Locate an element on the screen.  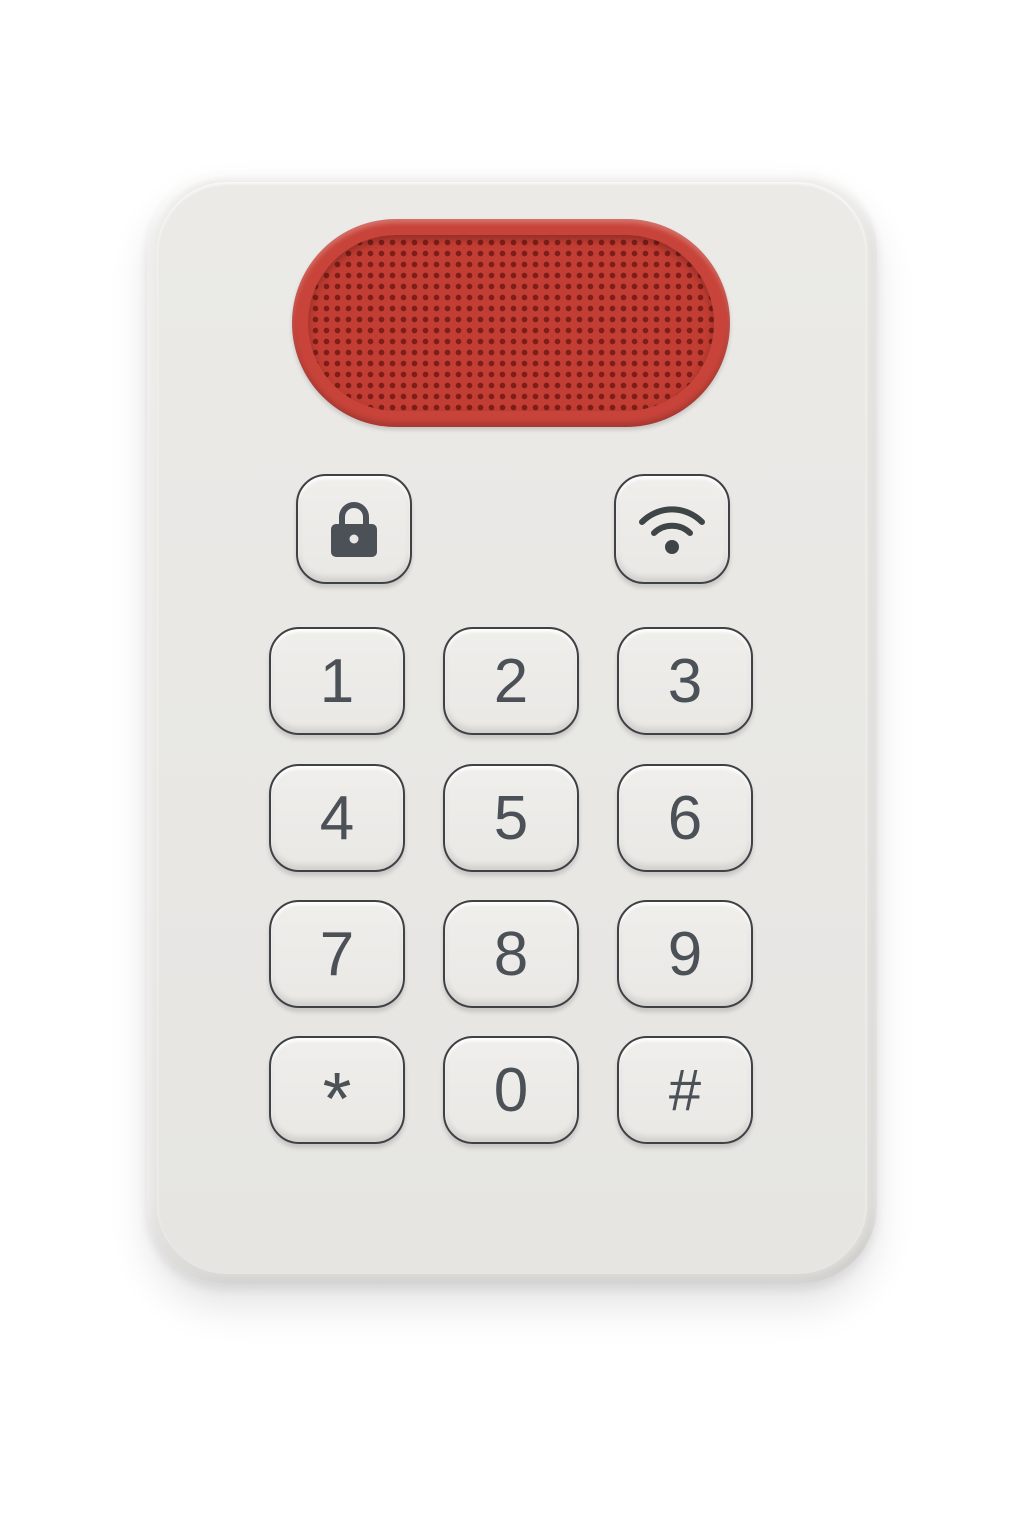
key-8: 8 is located at coordinates (511, 954).